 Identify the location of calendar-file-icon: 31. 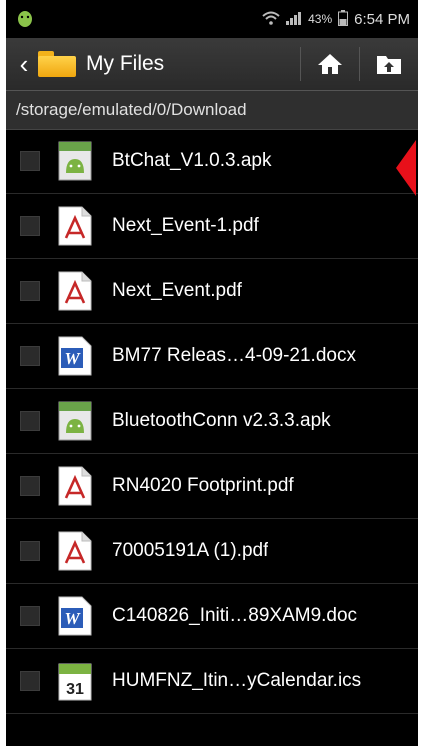
(75, 681).